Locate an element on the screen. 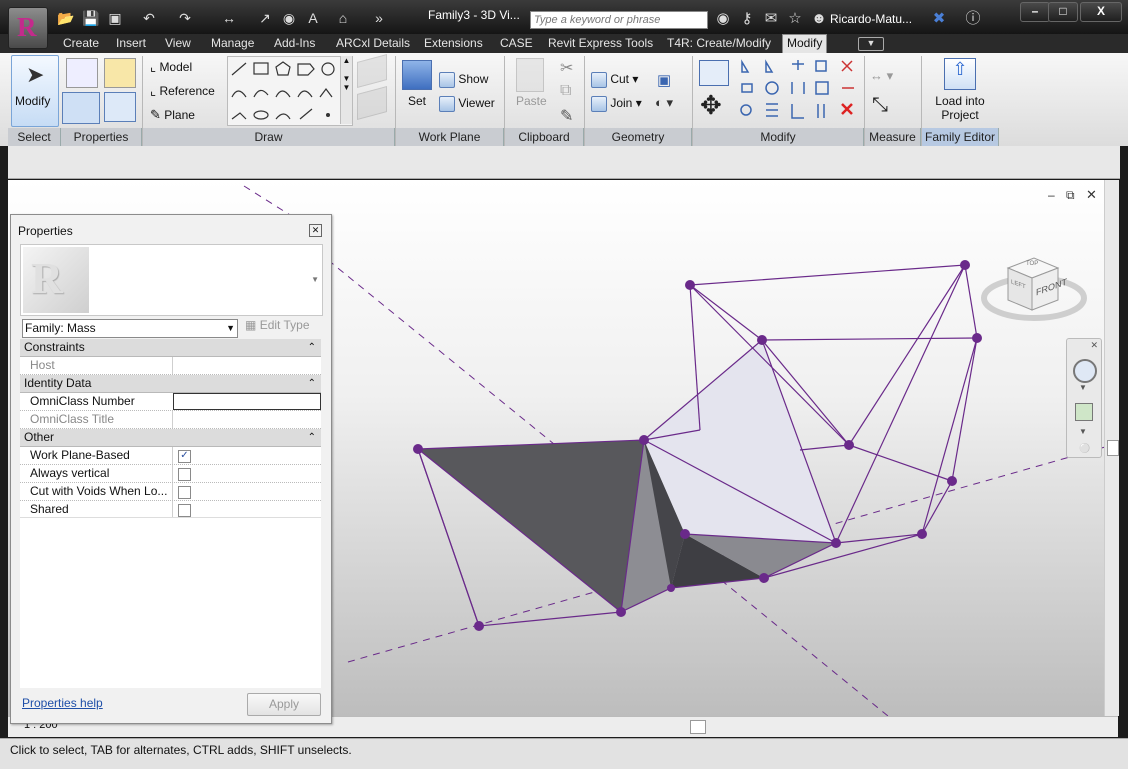 This screenshot has width=1128, height=769. omniclass-number-input is located at coordinates (247, 401).